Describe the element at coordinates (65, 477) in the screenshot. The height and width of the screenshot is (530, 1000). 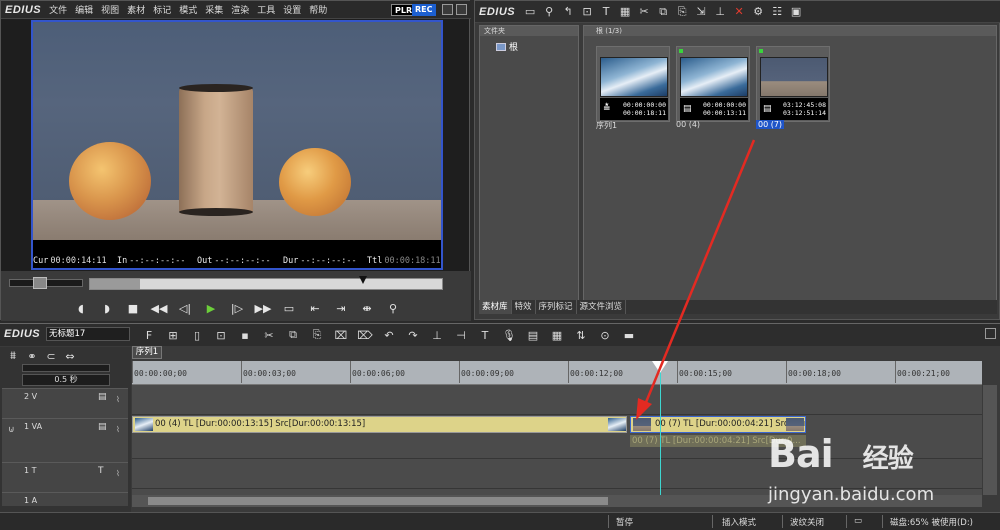
I see `track-header-1t: 1 T T ⌇` at that location.